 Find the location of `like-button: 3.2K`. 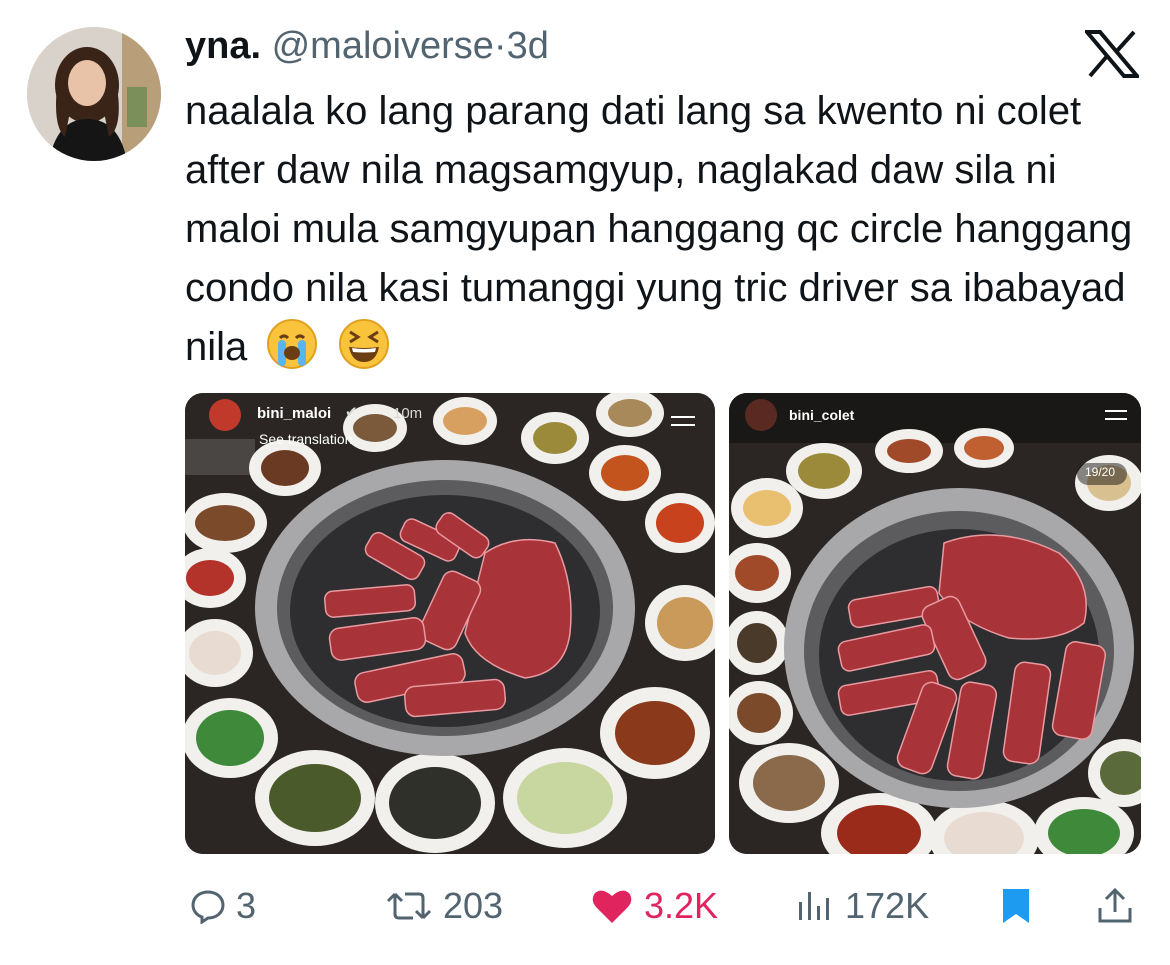

like-button: 3.2K is located at coordinates (654, 906).